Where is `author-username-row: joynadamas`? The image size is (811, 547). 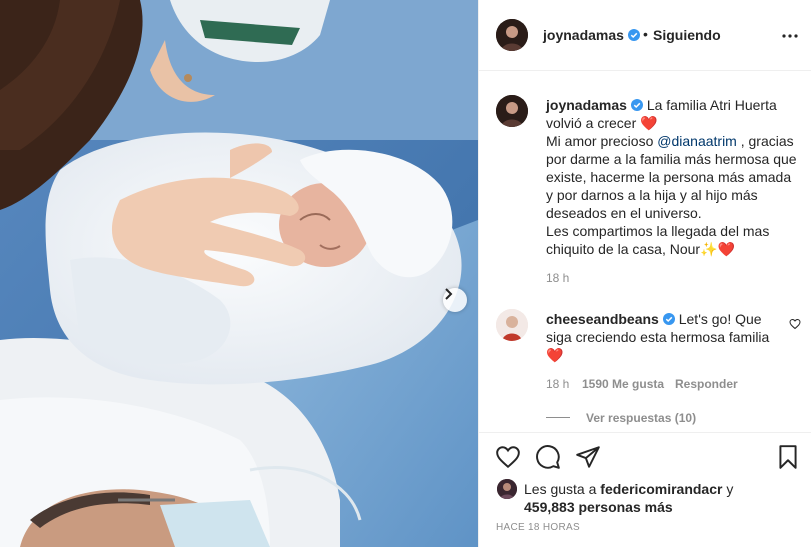 author-username-row: joynadamas is located at coordinates (591, 35).